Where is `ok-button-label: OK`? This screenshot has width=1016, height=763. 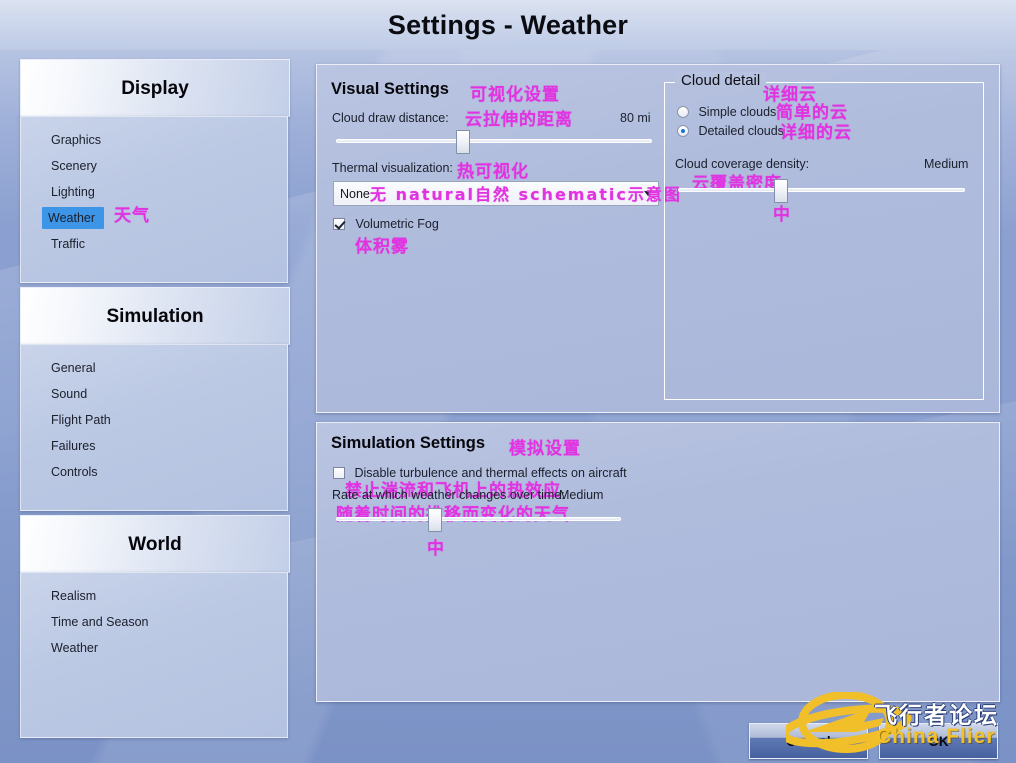 ok-button-label: OK is located at coordinates (938, 741).